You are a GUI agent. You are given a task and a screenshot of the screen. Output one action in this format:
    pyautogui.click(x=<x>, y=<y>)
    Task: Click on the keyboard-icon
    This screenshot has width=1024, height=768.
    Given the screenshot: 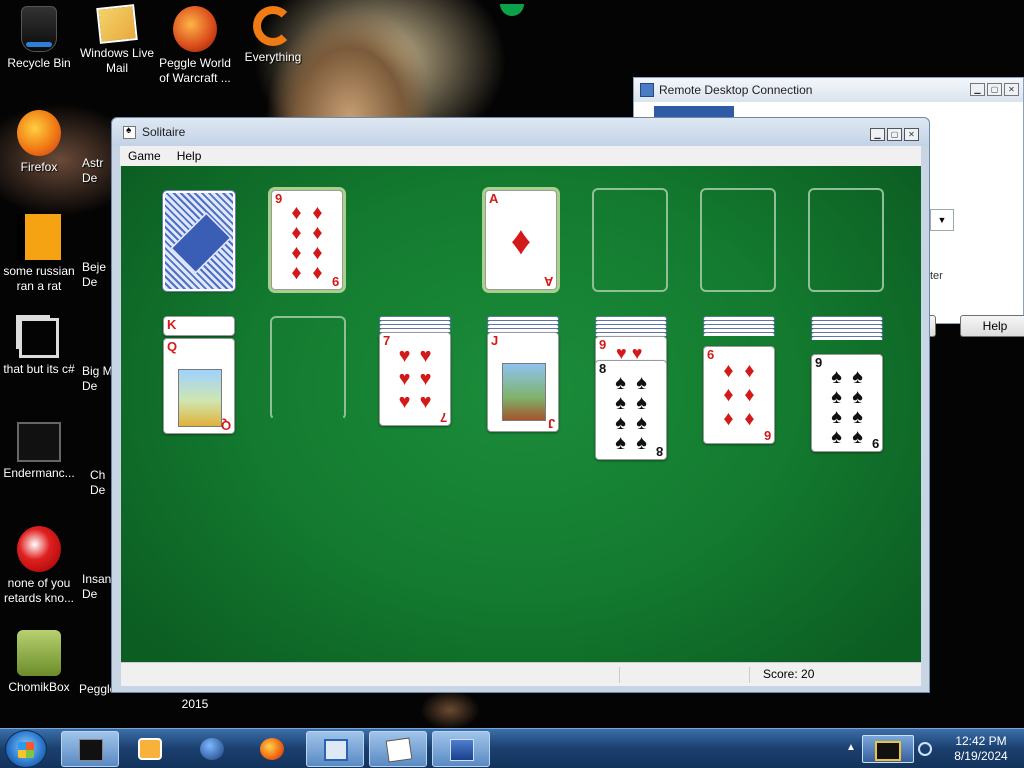 What is the action you would take?
    pyautogui.click(x=336, y=750)
    